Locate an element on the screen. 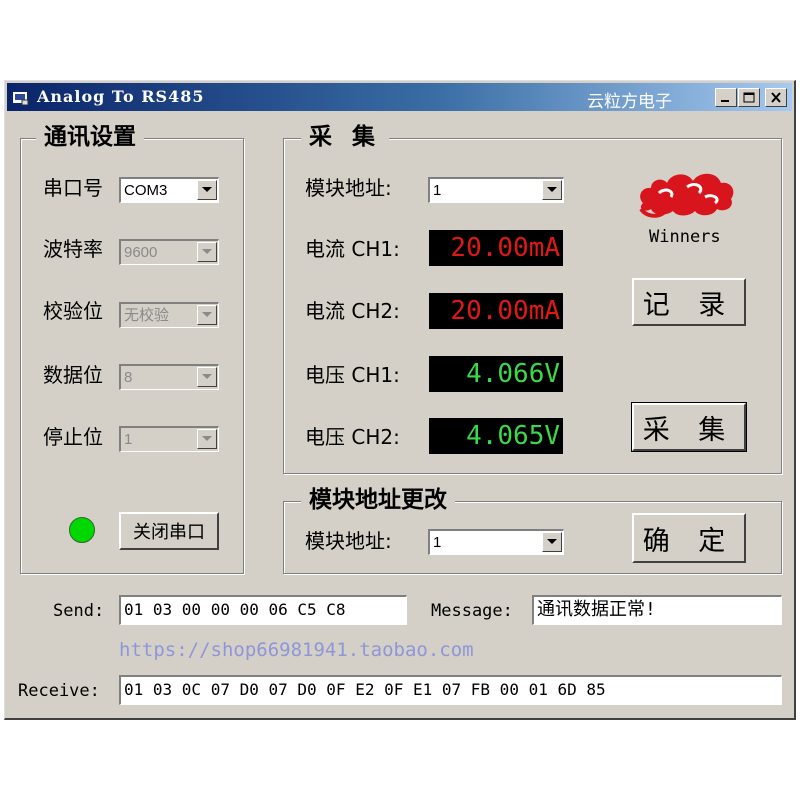  message-field: 通讯数据正常! is located at coordinates (657, 610).